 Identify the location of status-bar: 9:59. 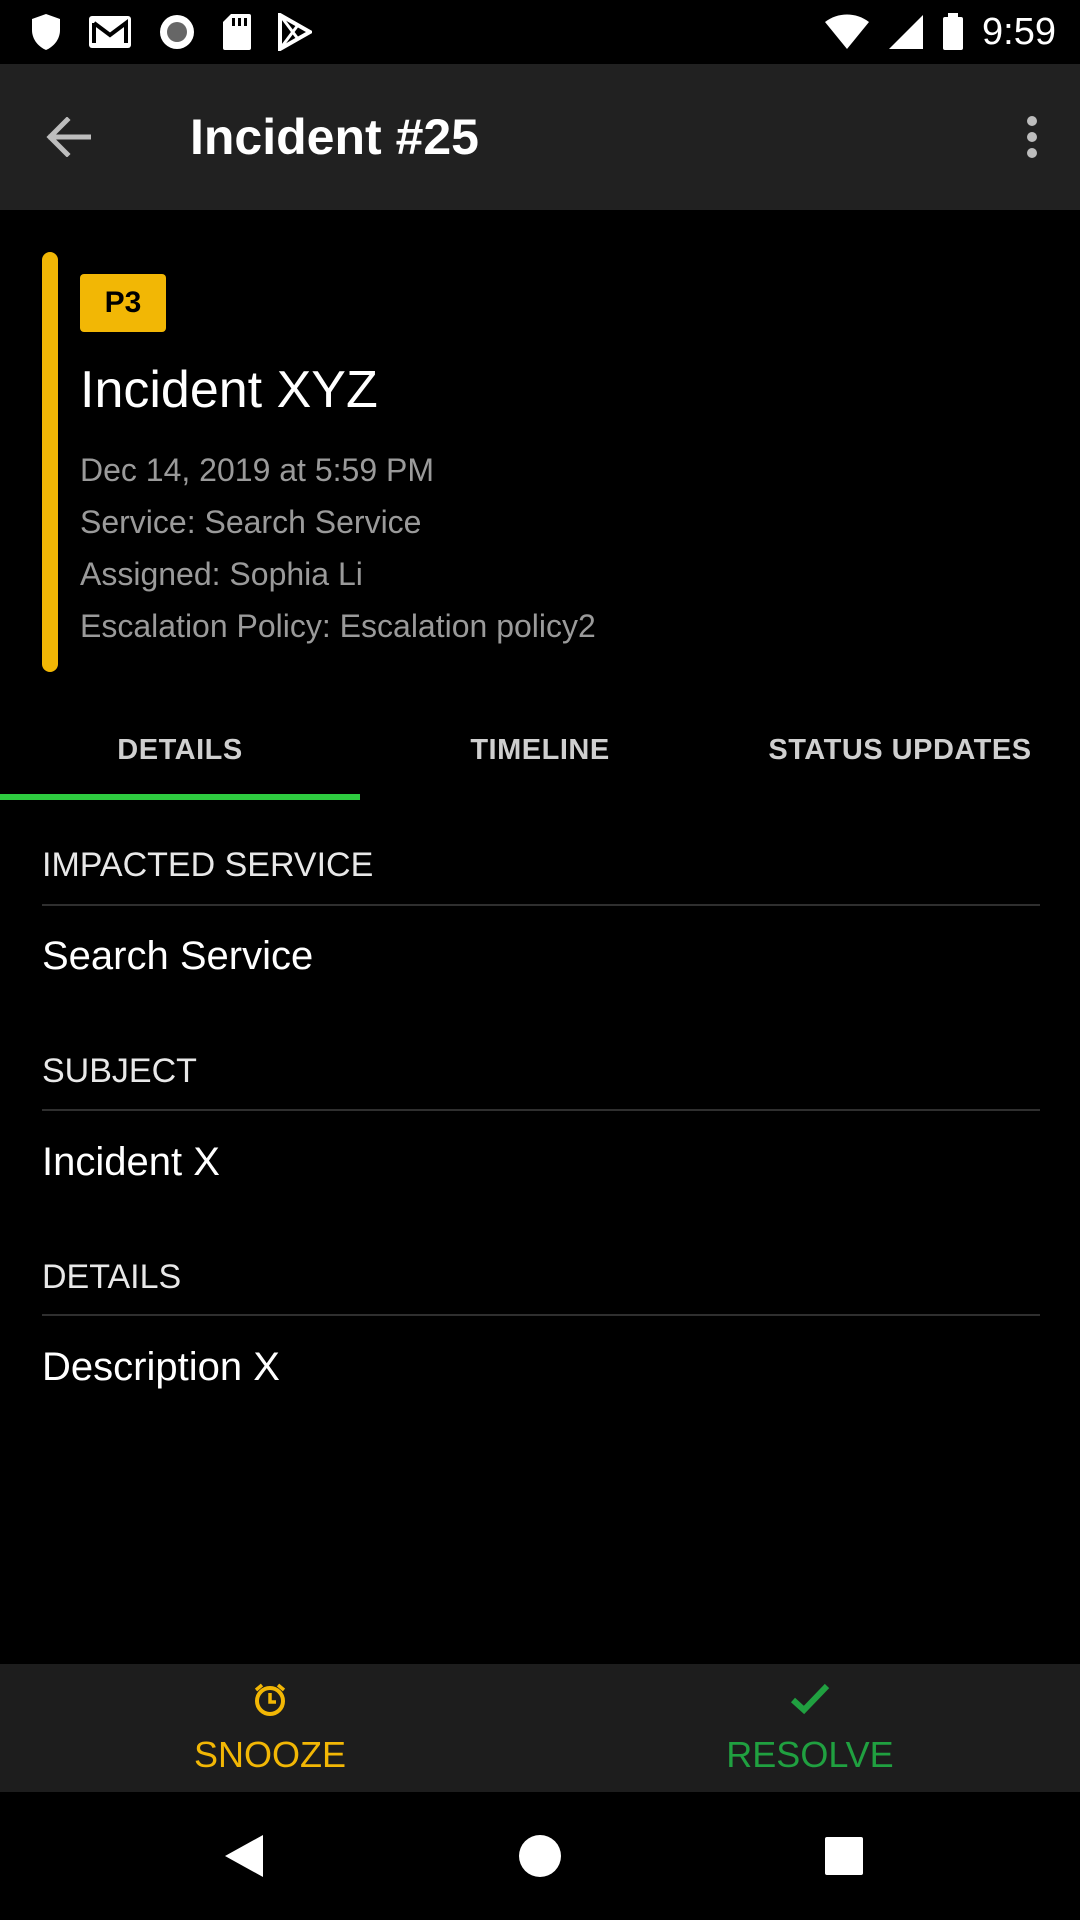
(540, 32).